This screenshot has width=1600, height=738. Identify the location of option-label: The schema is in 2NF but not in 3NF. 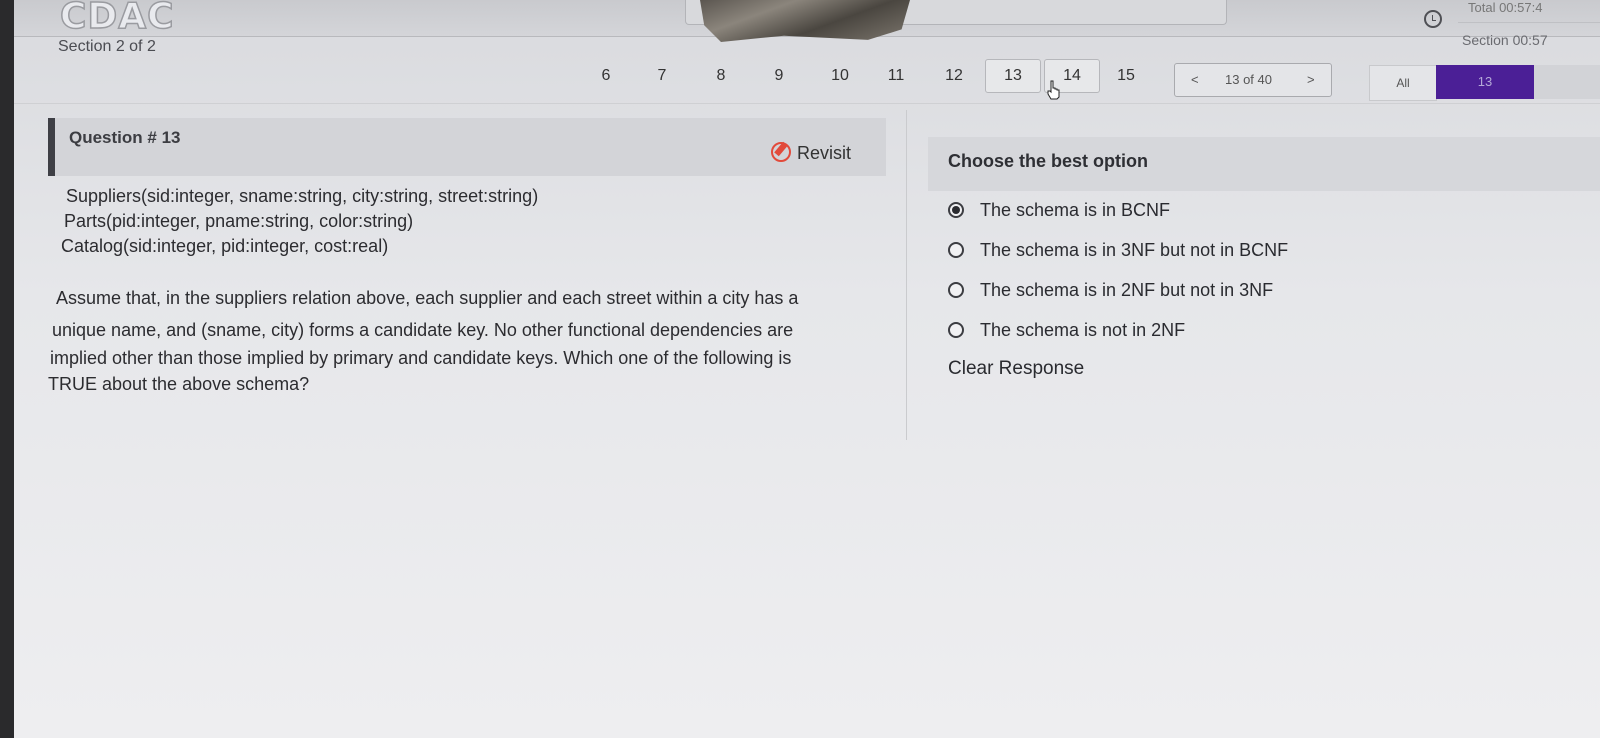
(1126, 290).